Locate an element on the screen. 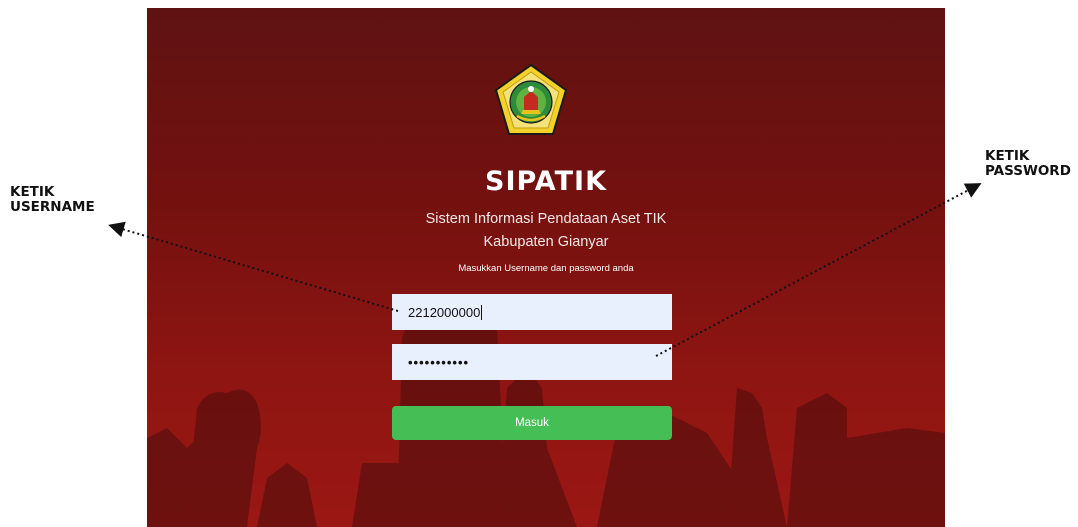  app-subtitle: Sistem Informasi Pendataan Aset TIK is located at coordinates (546, 219).